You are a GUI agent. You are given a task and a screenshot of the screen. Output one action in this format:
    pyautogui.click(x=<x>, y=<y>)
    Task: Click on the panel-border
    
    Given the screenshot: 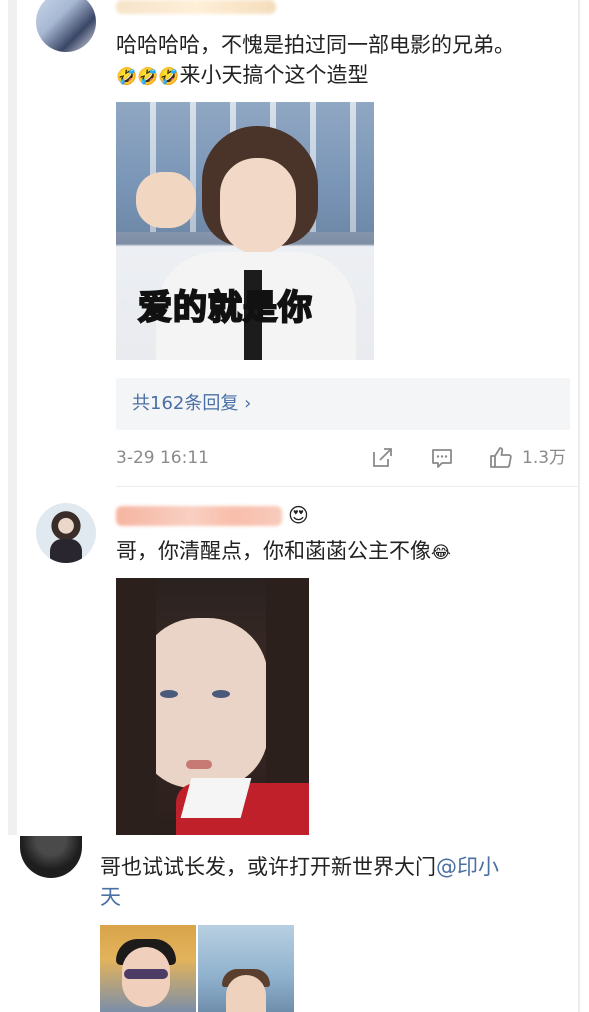 What is the action you would take?
    pyautogui.click(x=579, y=506)
    